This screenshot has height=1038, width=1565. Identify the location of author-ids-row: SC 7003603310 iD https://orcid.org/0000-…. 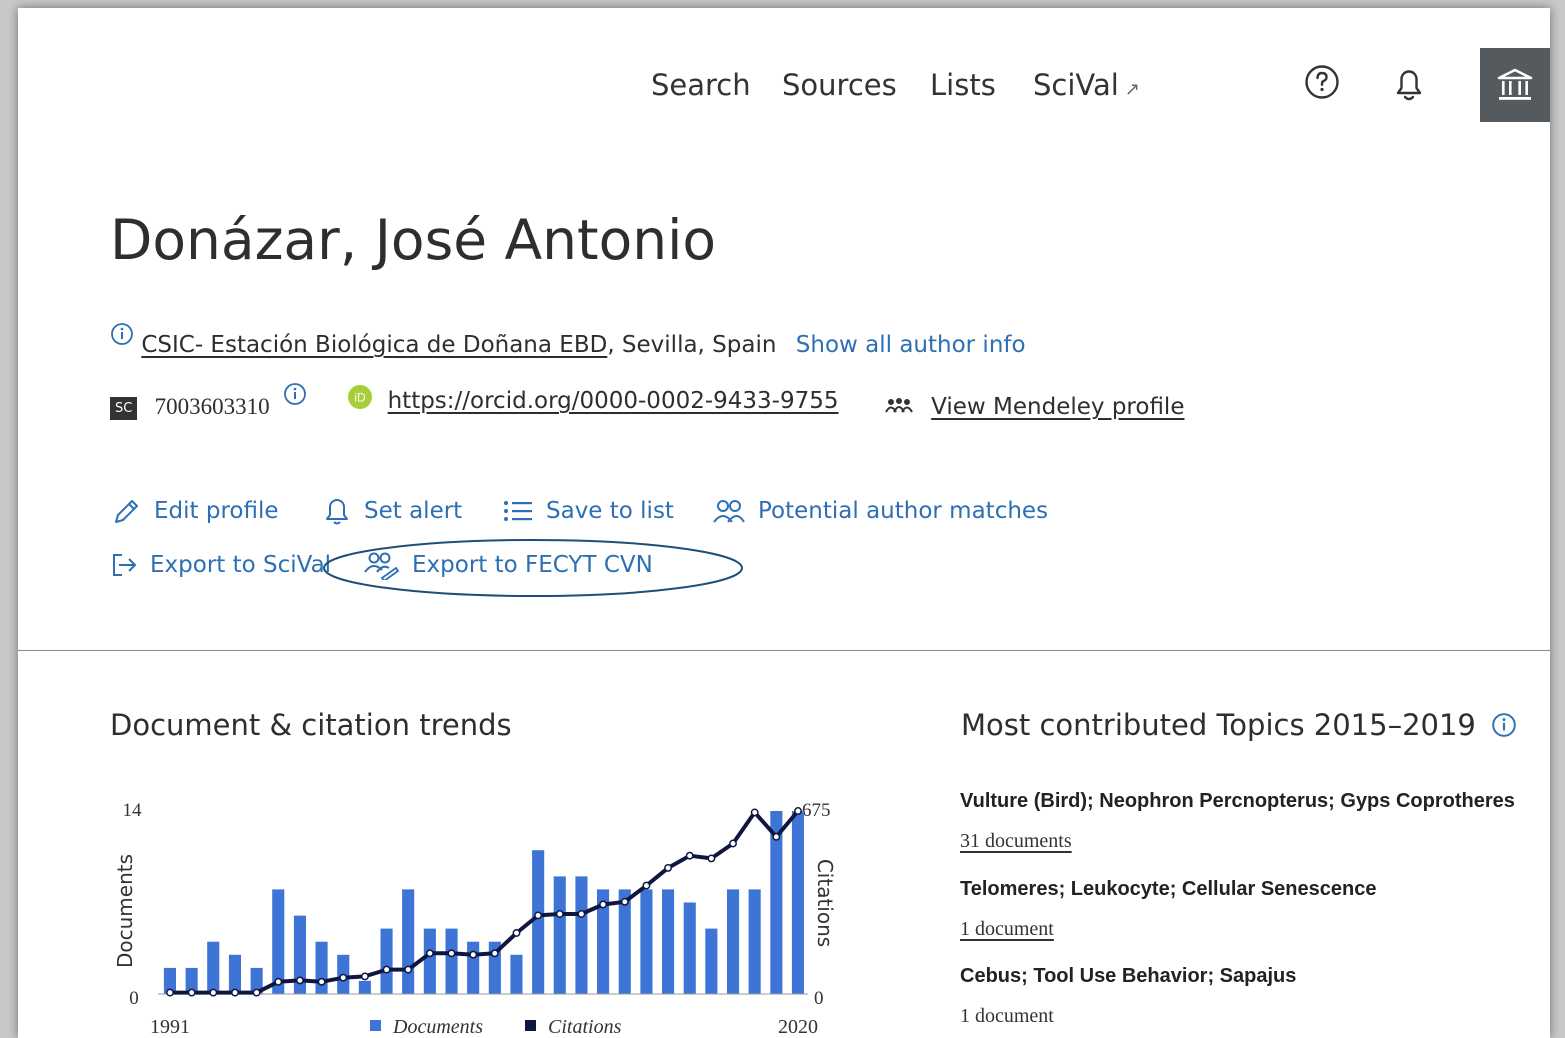
(647, 402).